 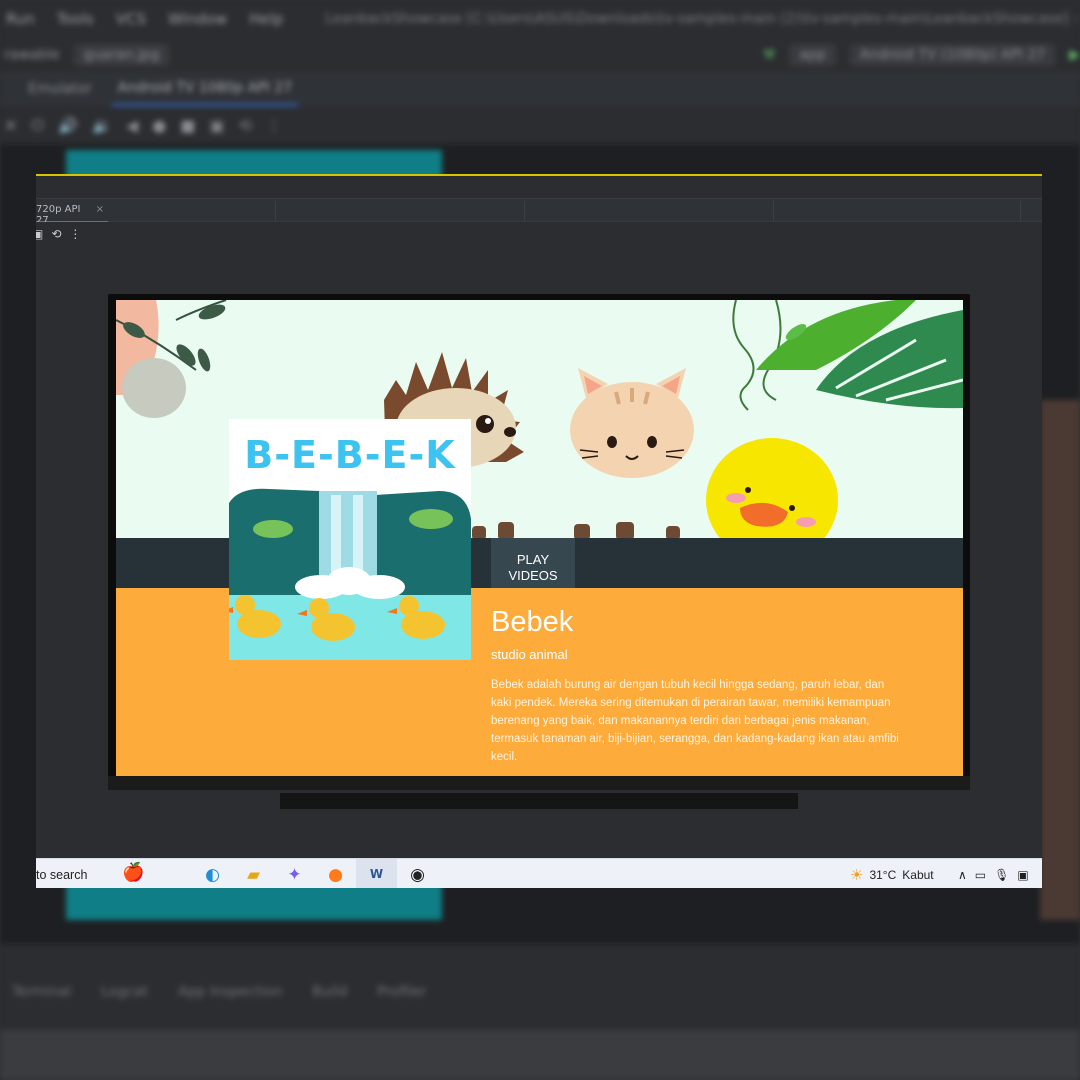 What do you see at coordinates (980, 875) in the screenshot?
I see `battery-icon: ▭` at bounding box center [980, 875].